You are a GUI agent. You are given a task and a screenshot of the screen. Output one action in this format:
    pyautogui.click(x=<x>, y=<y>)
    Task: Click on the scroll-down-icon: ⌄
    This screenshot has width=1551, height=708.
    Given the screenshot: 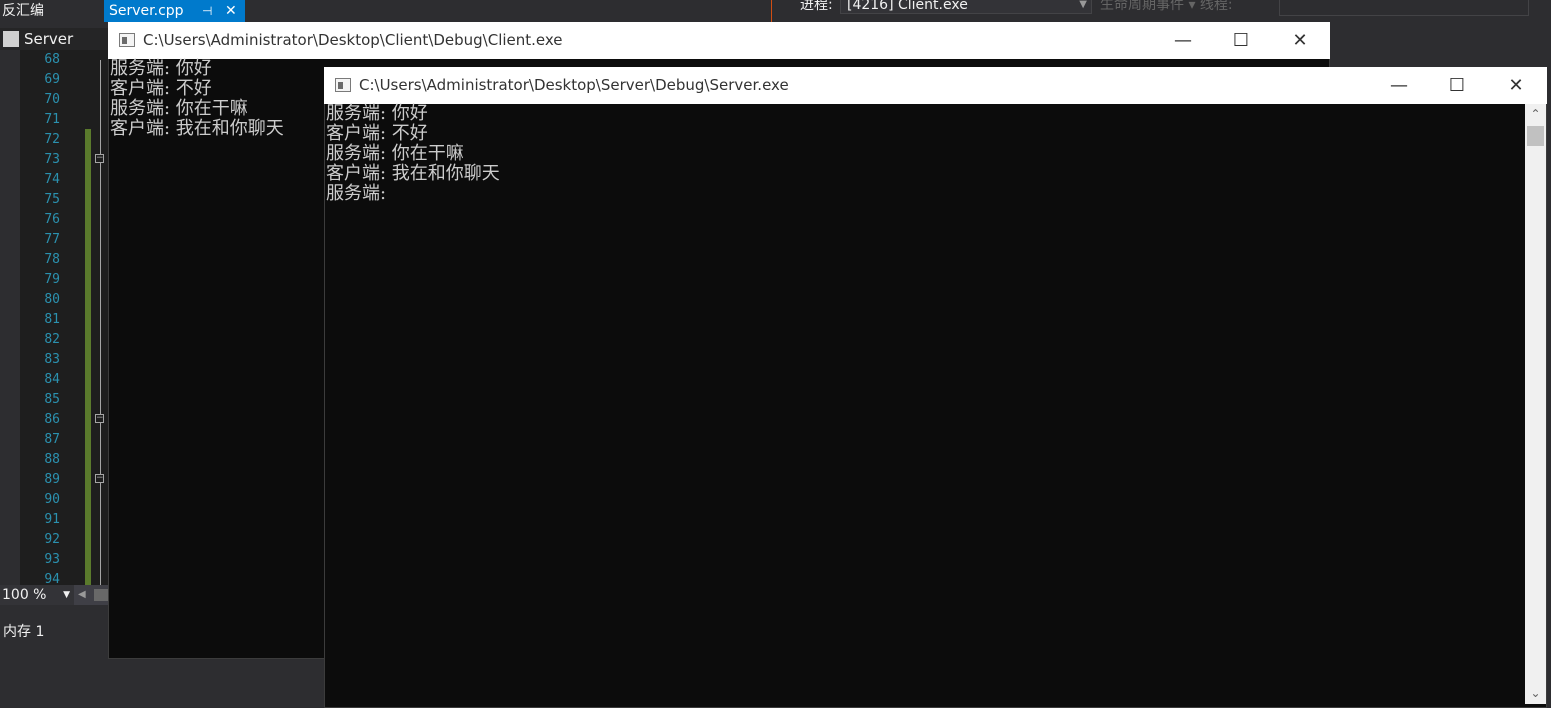 What is the action you would take?
    pyautogui.click(x=1535, y=693)
    